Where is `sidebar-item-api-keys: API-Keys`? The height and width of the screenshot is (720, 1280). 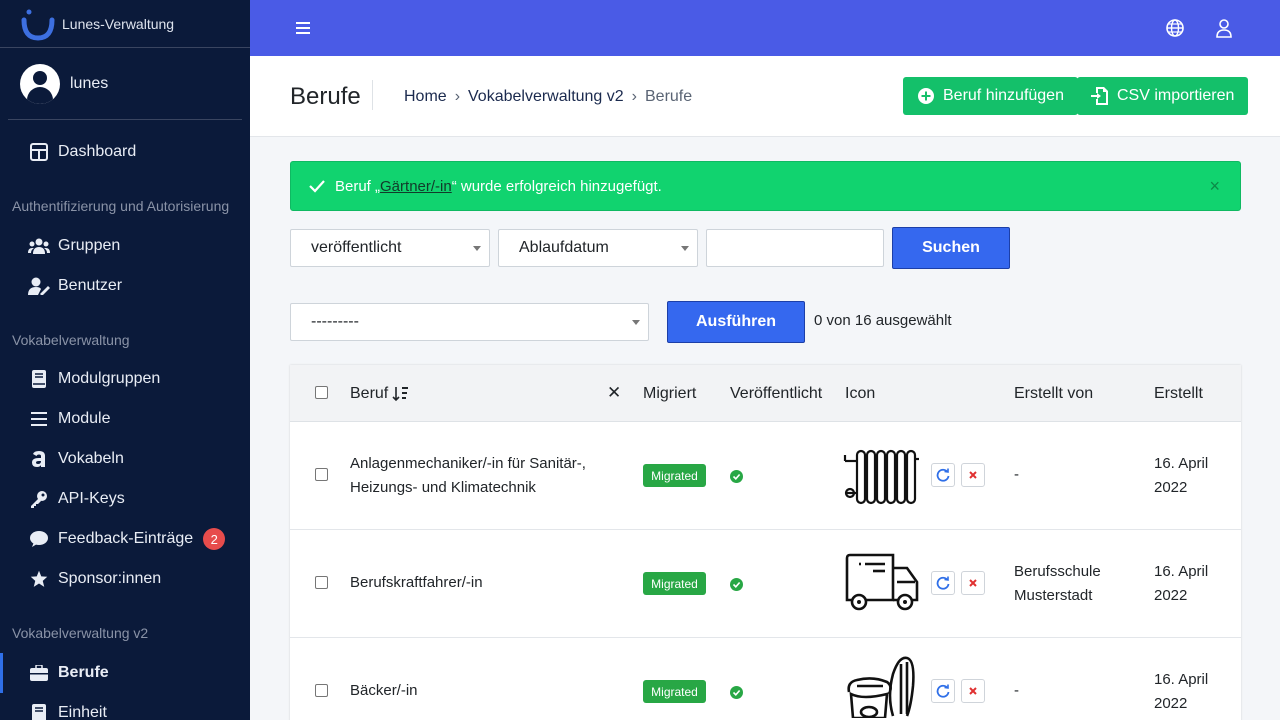
sidebar-item-api-keys: API-Keys is located at coordinates (125, 499).